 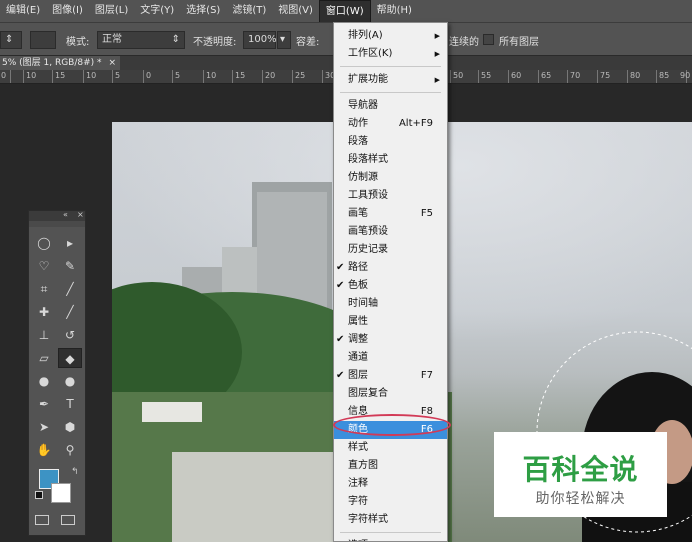 I want to click on ruler-label: 25, so click(x=300, y=75).